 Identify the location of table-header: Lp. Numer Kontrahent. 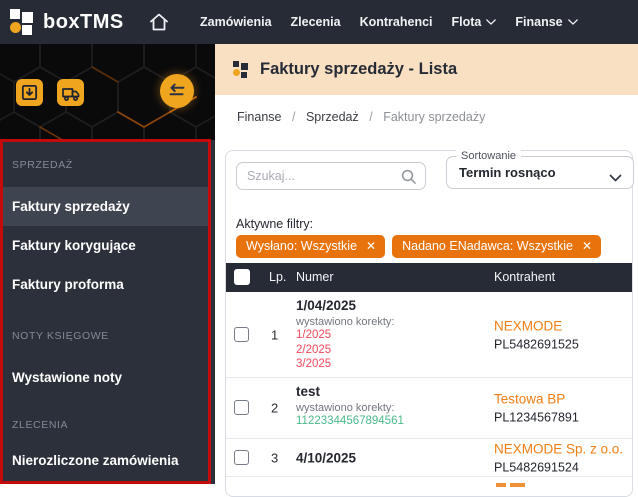
(429, 277).